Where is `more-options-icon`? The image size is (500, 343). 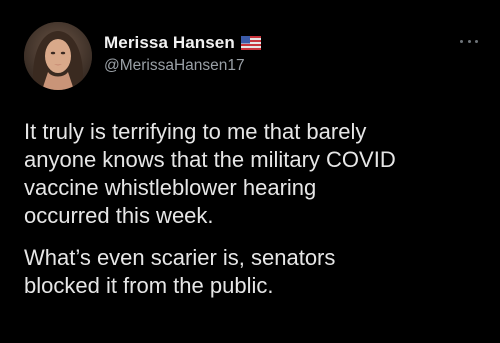
more-options-icon is located at coordinates (469, 41).